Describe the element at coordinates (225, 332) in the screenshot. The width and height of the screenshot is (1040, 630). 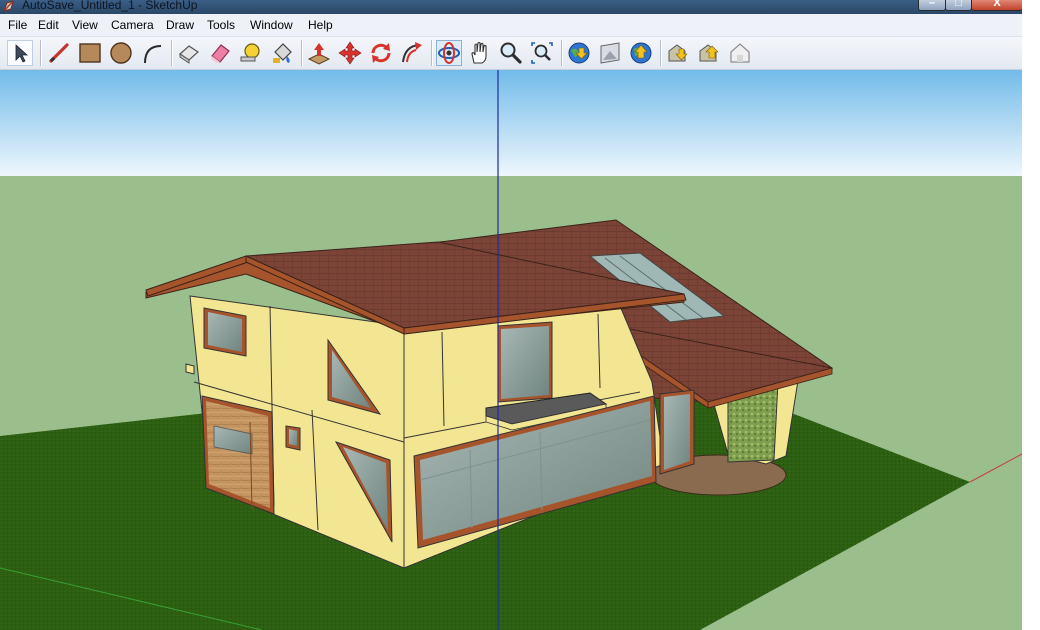
I see `upper-left-window-glass` at that location.